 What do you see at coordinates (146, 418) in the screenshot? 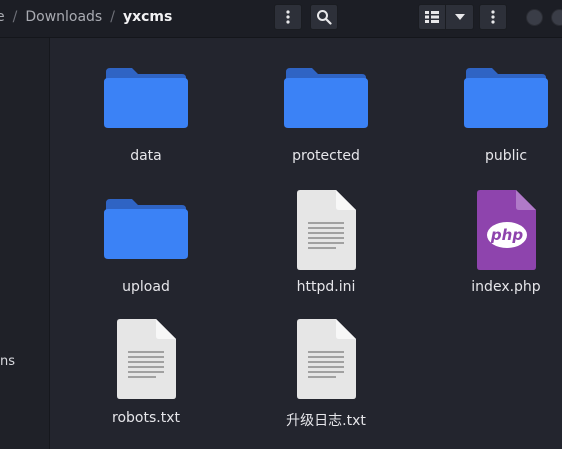
I see `file-name: robots.txt` at bounding box center [146, 418].